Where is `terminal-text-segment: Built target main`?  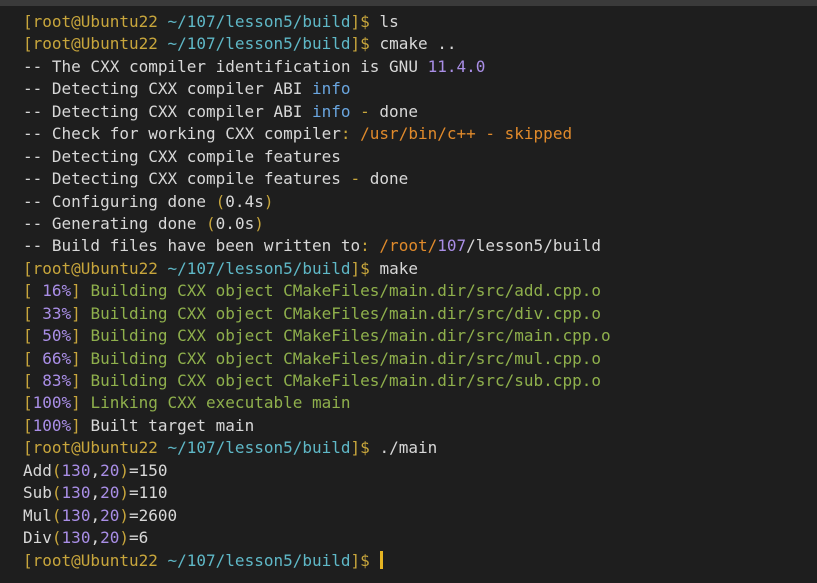 terminal-text-segment: Built target main is located at coordinates (172, 425).